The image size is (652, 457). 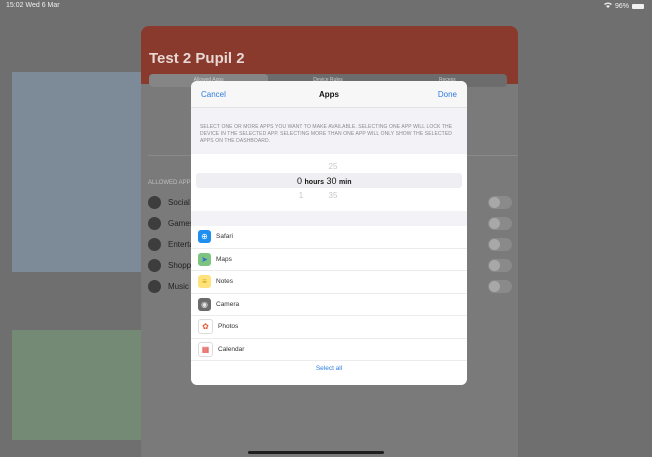 I want to click on app-row-notes: ≡ Notes, so click(x=329, y=282).